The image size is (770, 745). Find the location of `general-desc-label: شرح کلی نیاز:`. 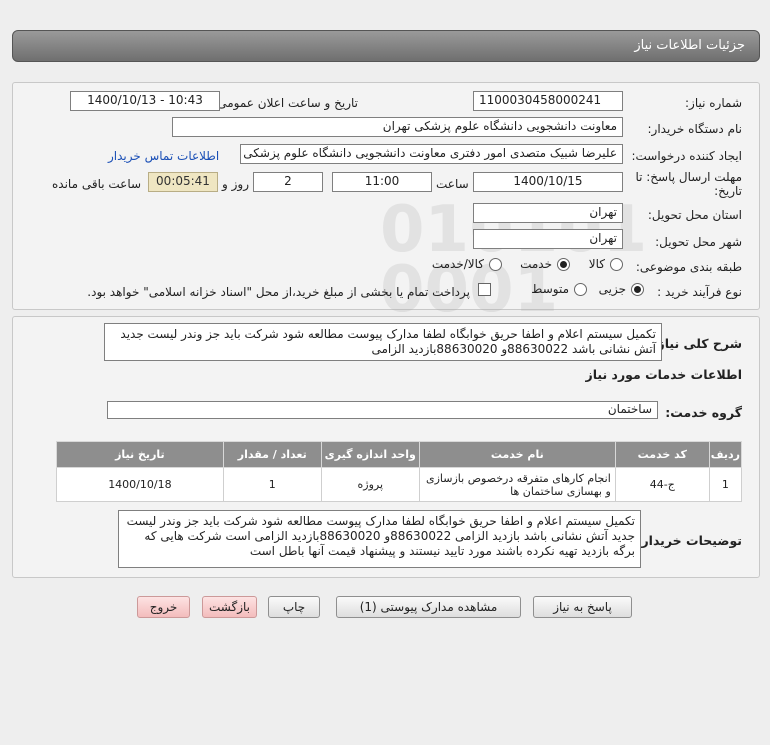

general-desc-label: شرح کلی نیاز: is located at coordinates (697, 343).